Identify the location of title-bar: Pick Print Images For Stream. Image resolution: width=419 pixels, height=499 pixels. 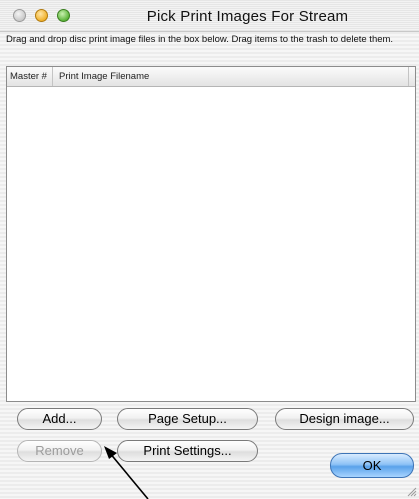
(209, 16).